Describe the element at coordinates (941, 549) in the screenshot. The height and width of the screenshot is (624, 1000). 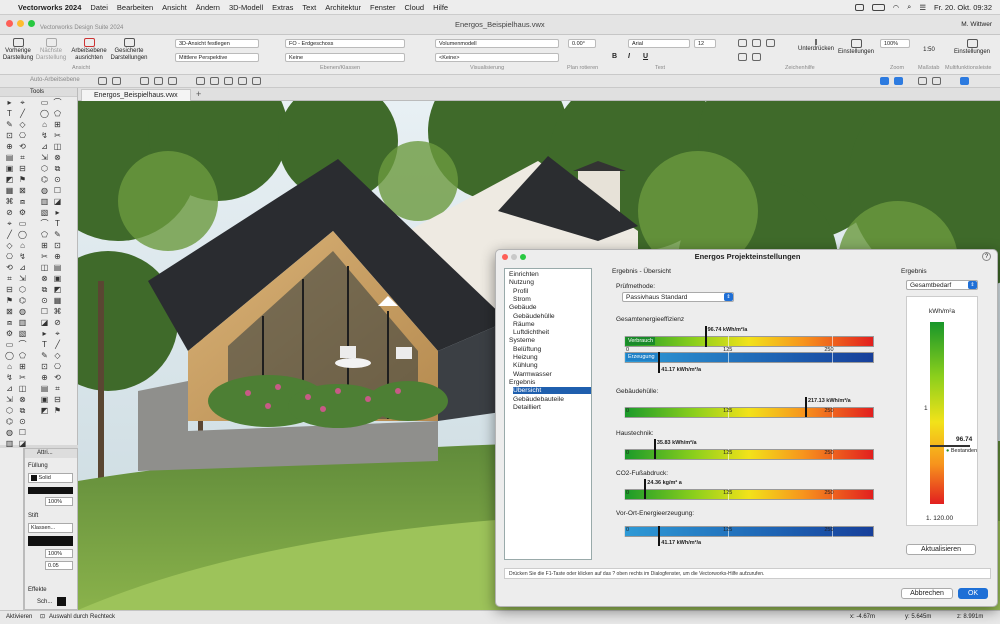
I see `update-button: Aktualisieren` at that location.